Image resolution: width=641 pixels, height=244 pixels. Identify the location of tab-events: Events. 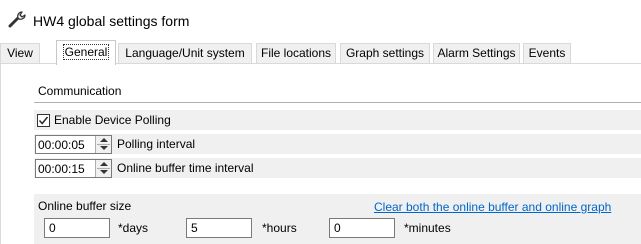
(547, 53).